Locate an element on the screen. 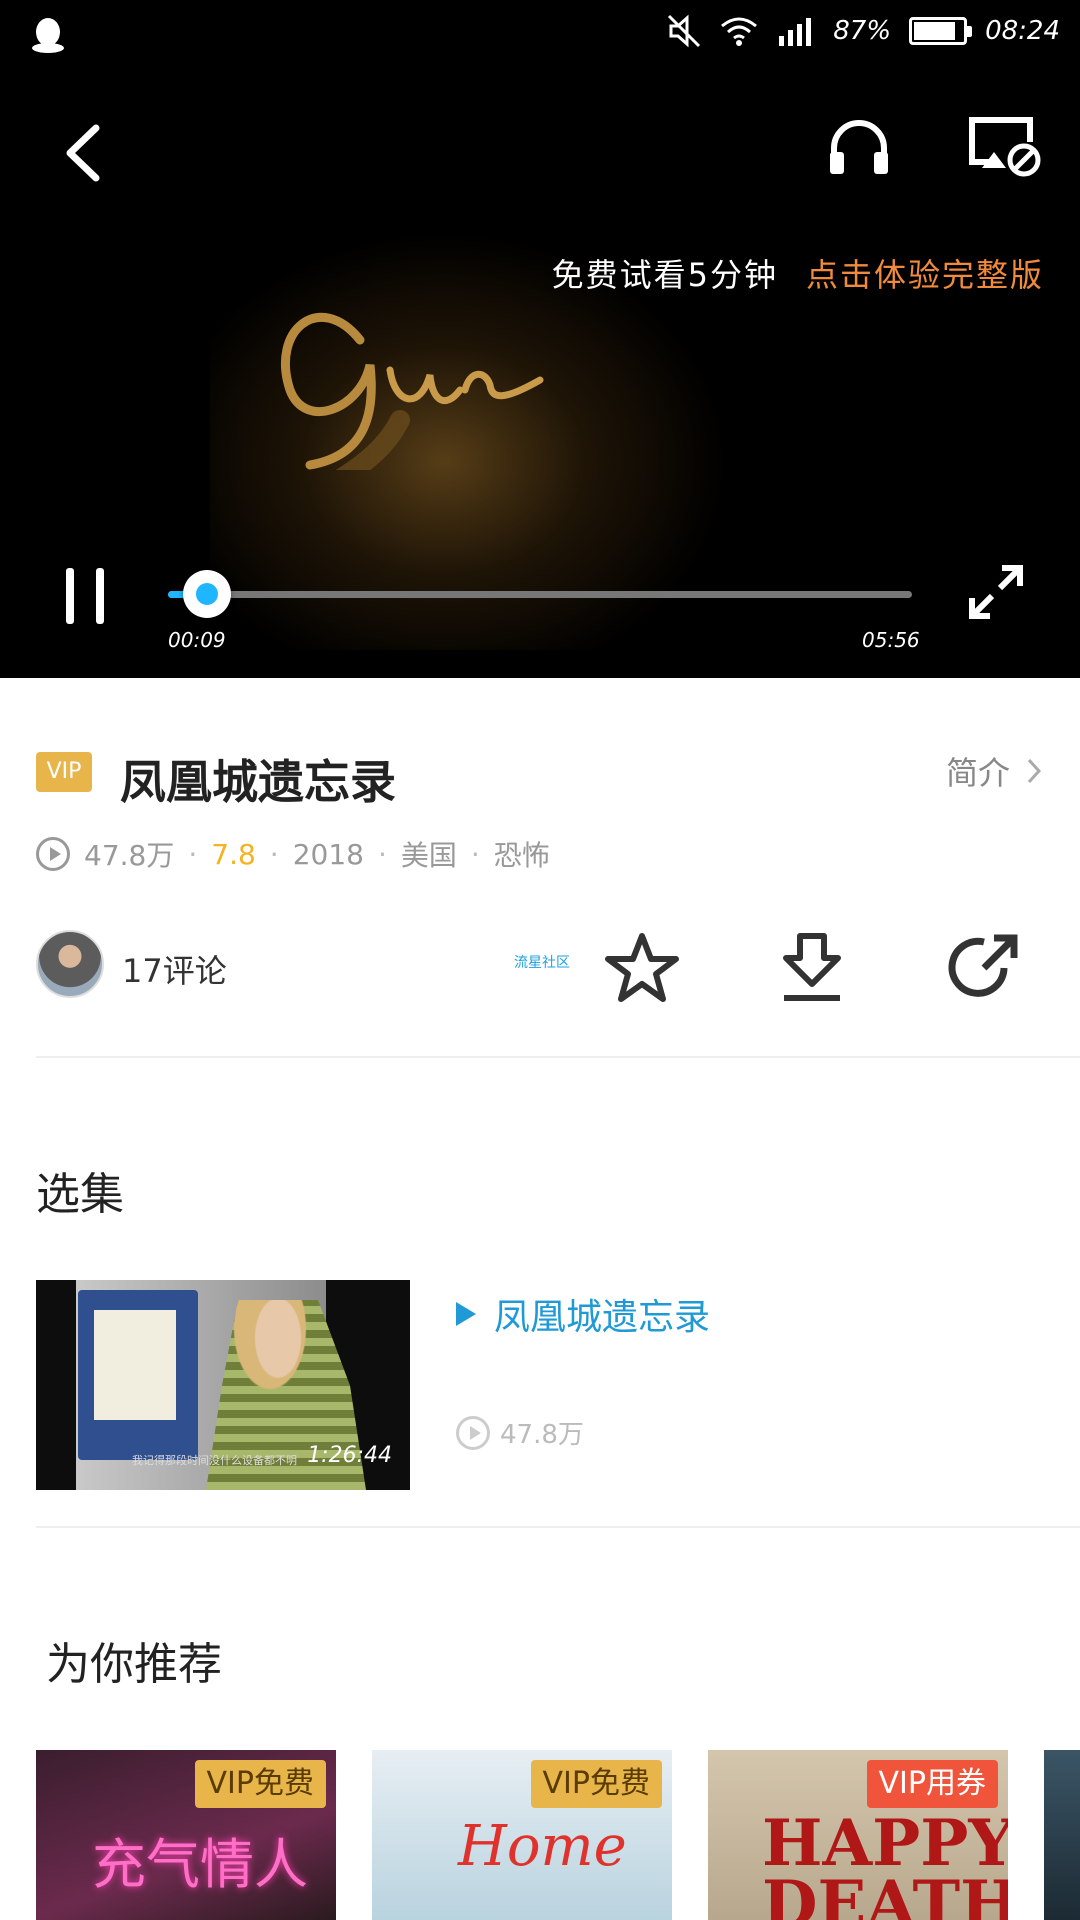  mute-icon is located at coordinates (684, 31).